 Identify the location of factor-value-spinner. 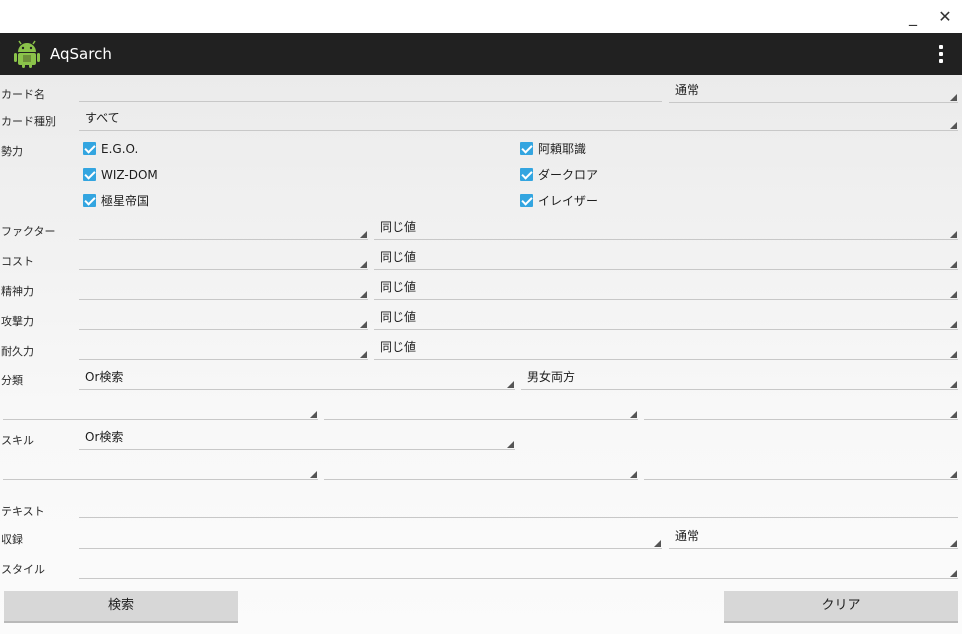
(223, 228).